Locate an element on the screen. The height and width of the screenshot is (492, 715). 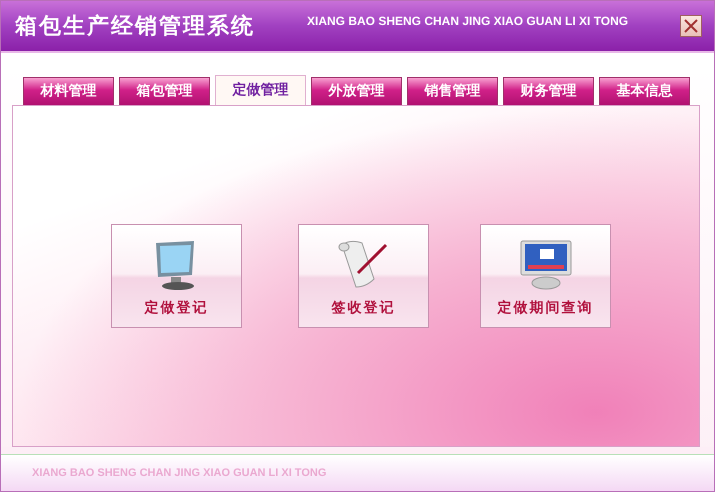
action-button: 定做登记 is located at coordinates (176, 276).